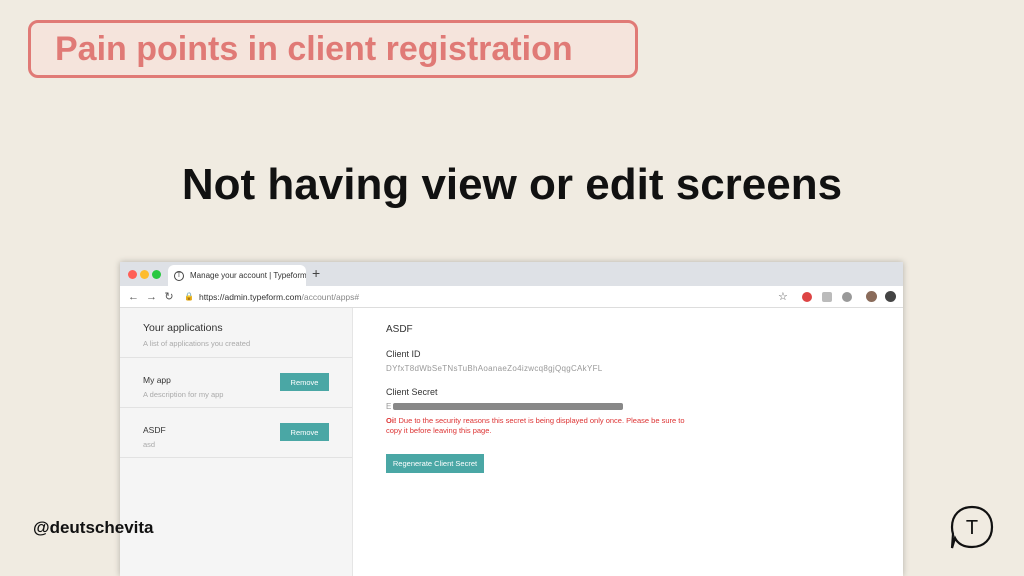 The height and width of the screenshot is (576, 1024). What do you see at coordinates (644, 406) in the screenshot?
I see `client-secret-value: E` at bounding box center [644, 406].